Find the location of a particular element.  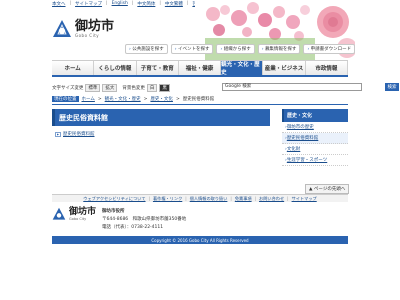

quick-links: 公共施設を探す イベントを探す 組織から探す 募集情報を探す 申請書ダウンロード is located at coordinates (240, 49).